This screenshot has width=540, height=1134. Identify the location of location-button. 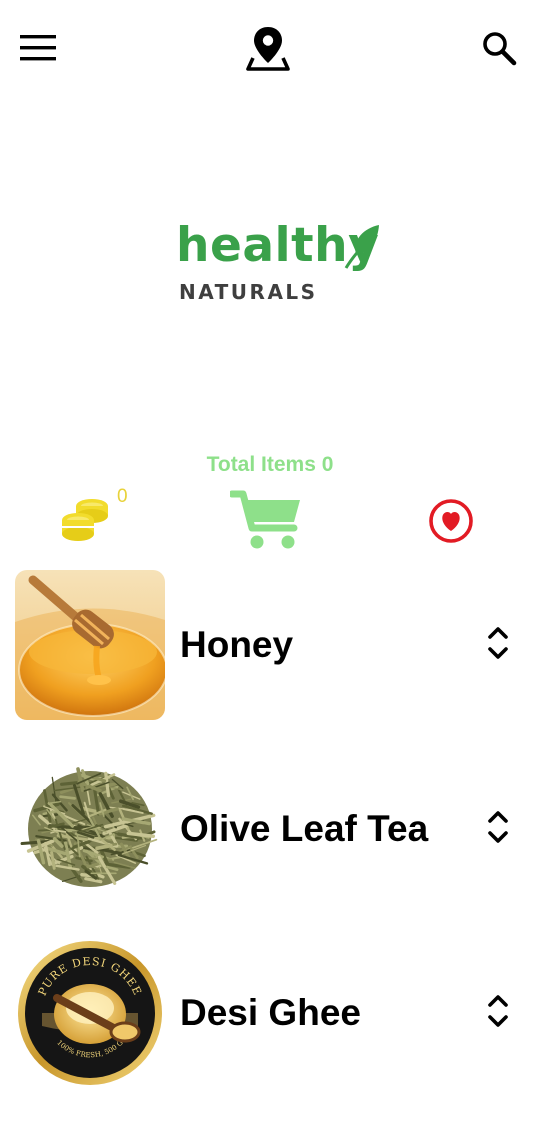
(268, 49).